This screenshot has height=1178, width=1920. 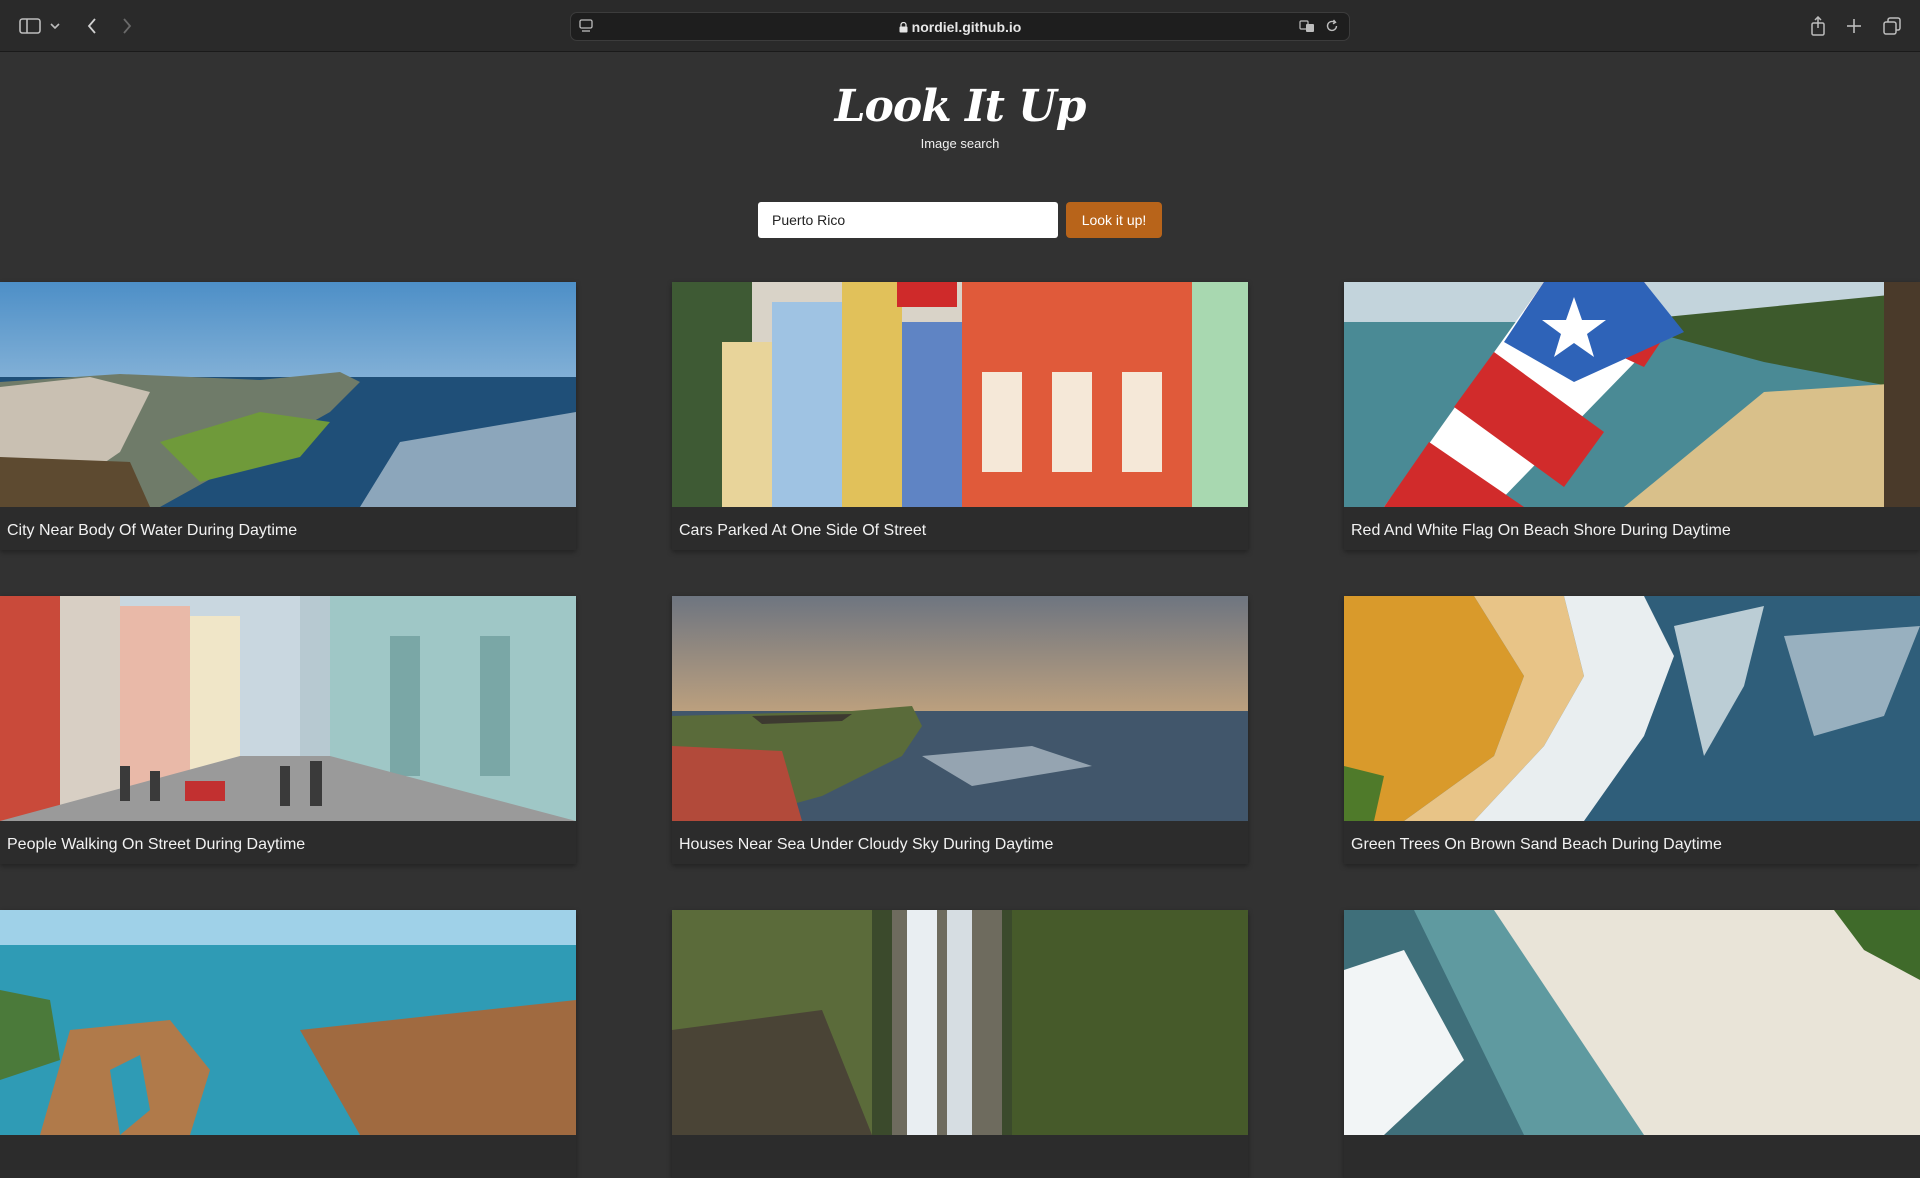 I want to click on result-caption: People Walking On Street During Daytime, so click(x=156, y=844).